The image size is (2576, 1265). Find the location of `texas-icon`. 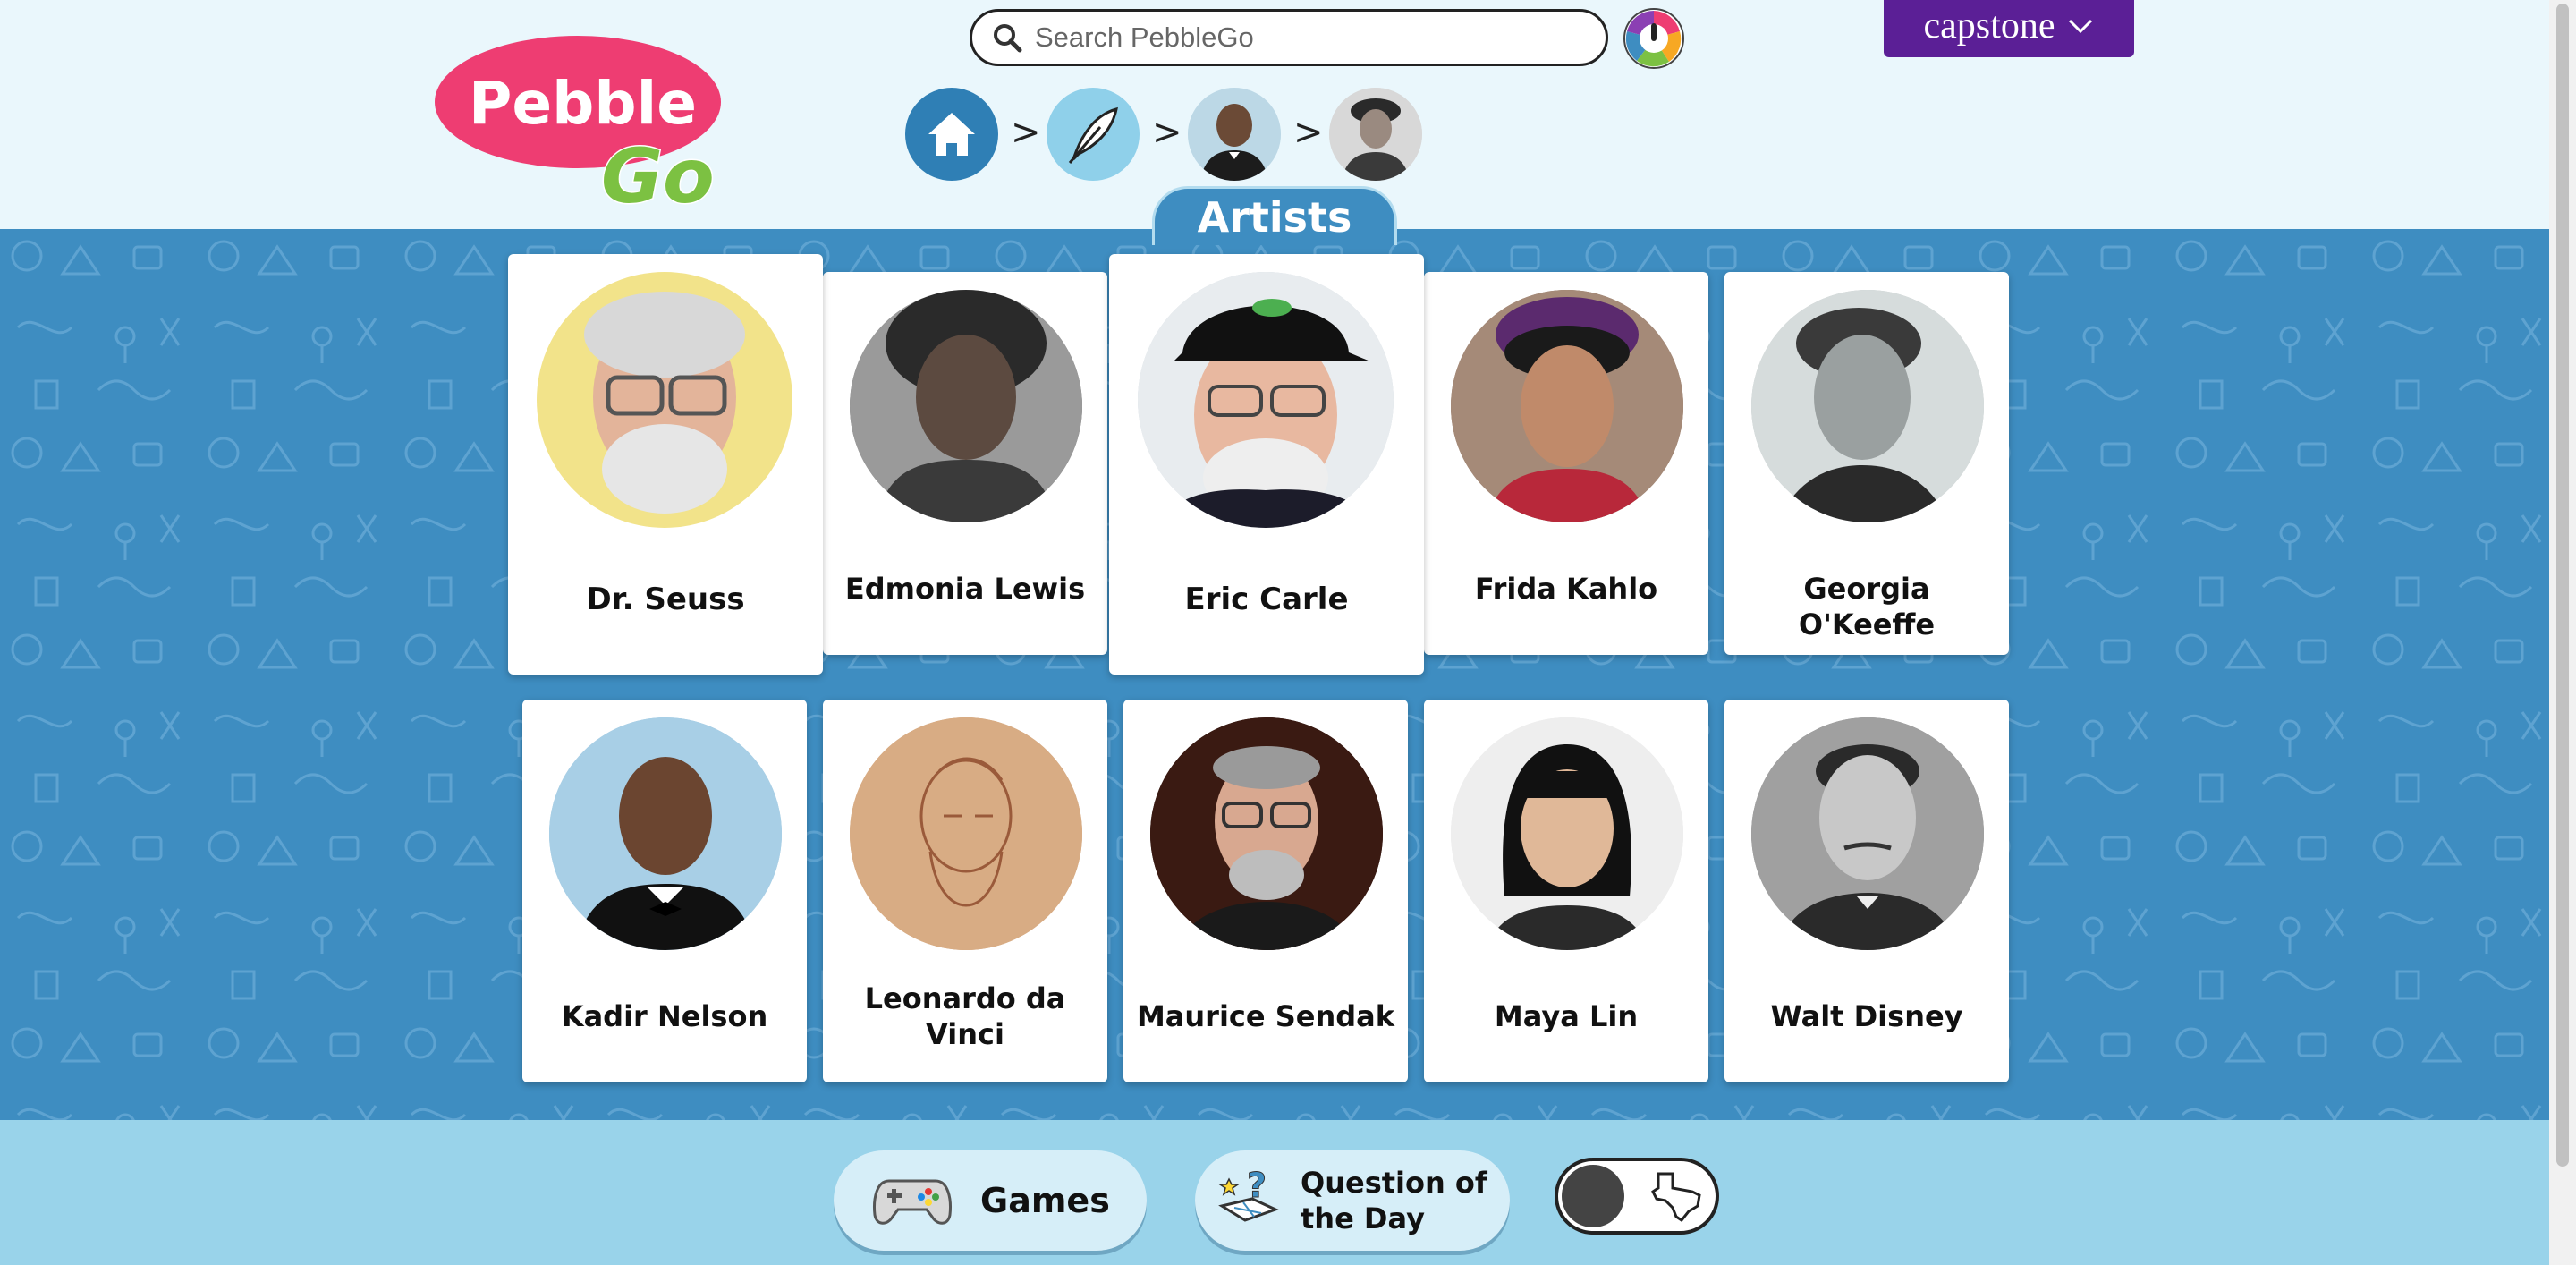

texas-icon is located at coordinates (1676, 1197).